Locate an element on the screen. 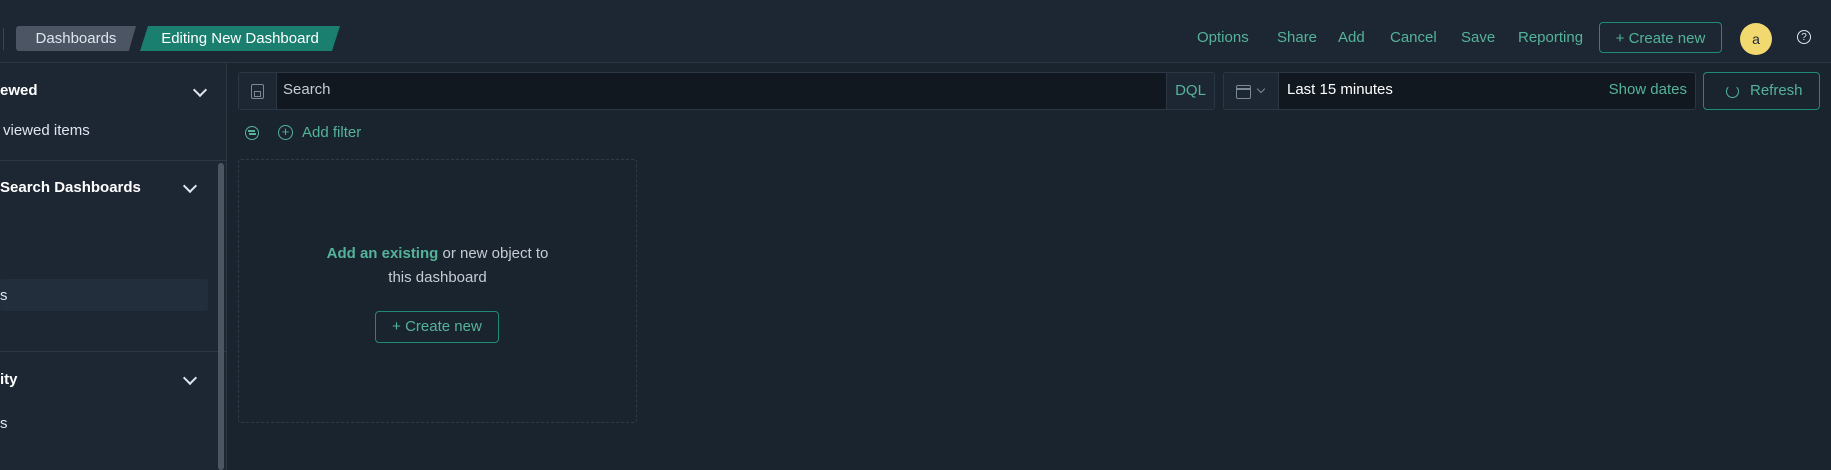 Image resolution: width=1831 pixels, height=470 pixels. refresh-button: Refresh is located at coordinates (1761, 91).